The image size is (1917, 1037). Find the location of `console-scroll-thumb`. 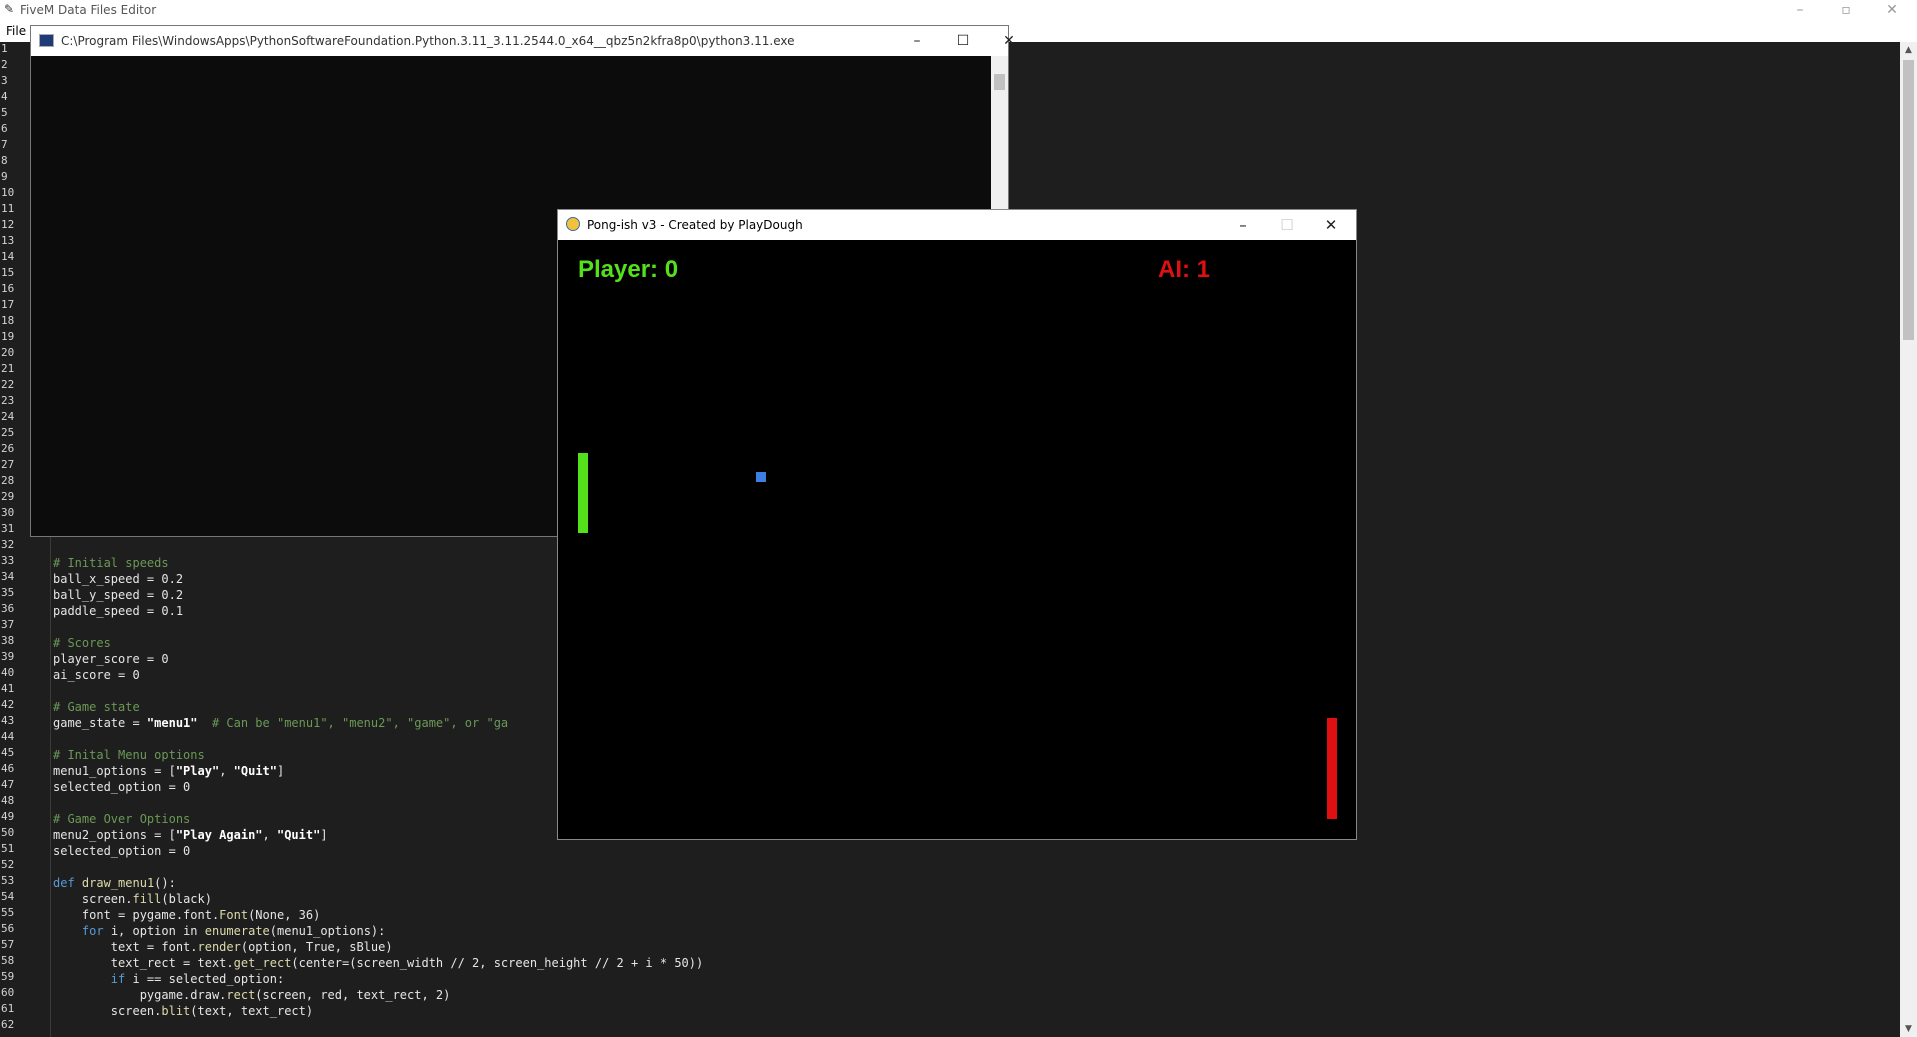

console-scroll-thumb is located at coordinates (999, 82).